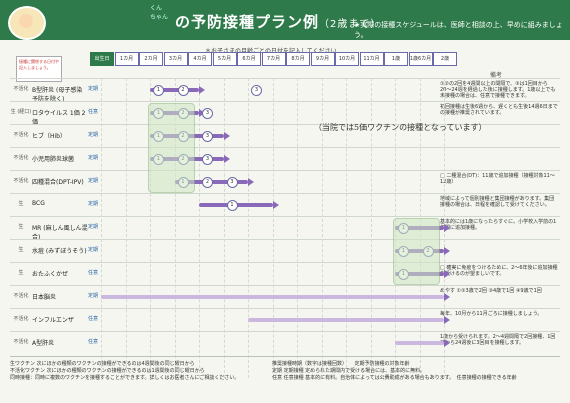 The image size is (570, 403). What do you see at coordinates (491, 314) in the screenshot?
I see `vaccine-remark: 毎年、10月から11月ごろに接種しましょう。` at bounding box center [491, 314].